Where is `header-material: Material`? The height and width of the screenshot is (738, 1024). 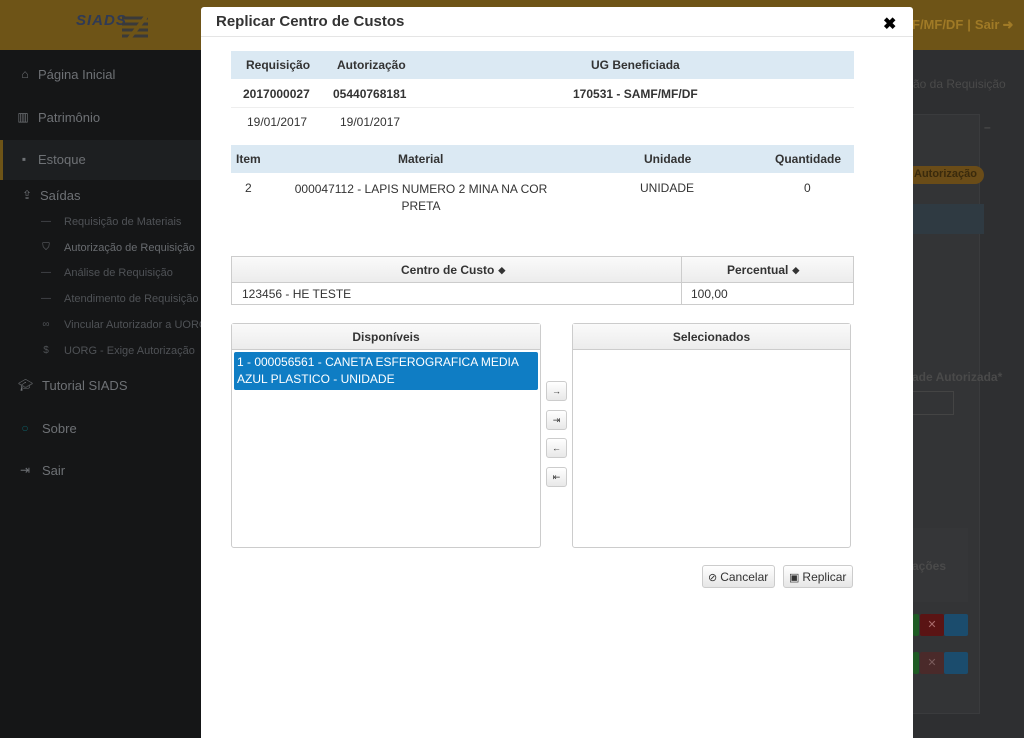 header-material: Material is located at coordinates (421, 159).